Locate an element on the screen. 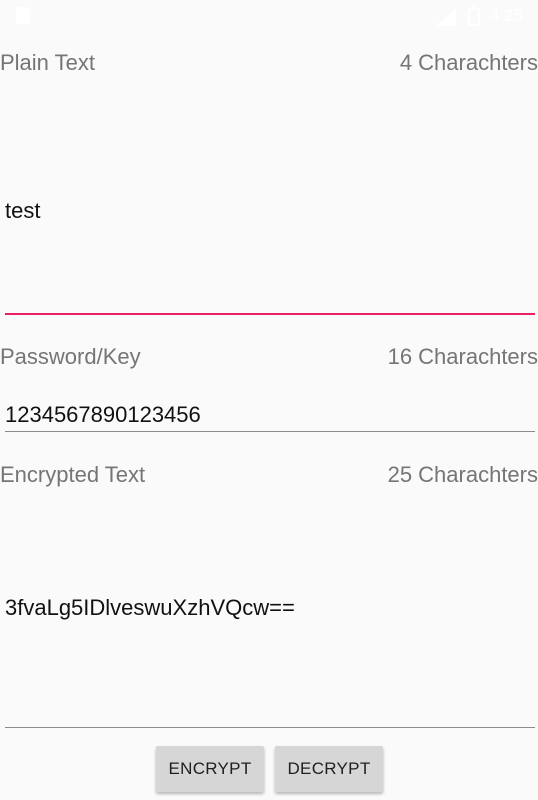  signal-icon is located at coordinates (446, 17).